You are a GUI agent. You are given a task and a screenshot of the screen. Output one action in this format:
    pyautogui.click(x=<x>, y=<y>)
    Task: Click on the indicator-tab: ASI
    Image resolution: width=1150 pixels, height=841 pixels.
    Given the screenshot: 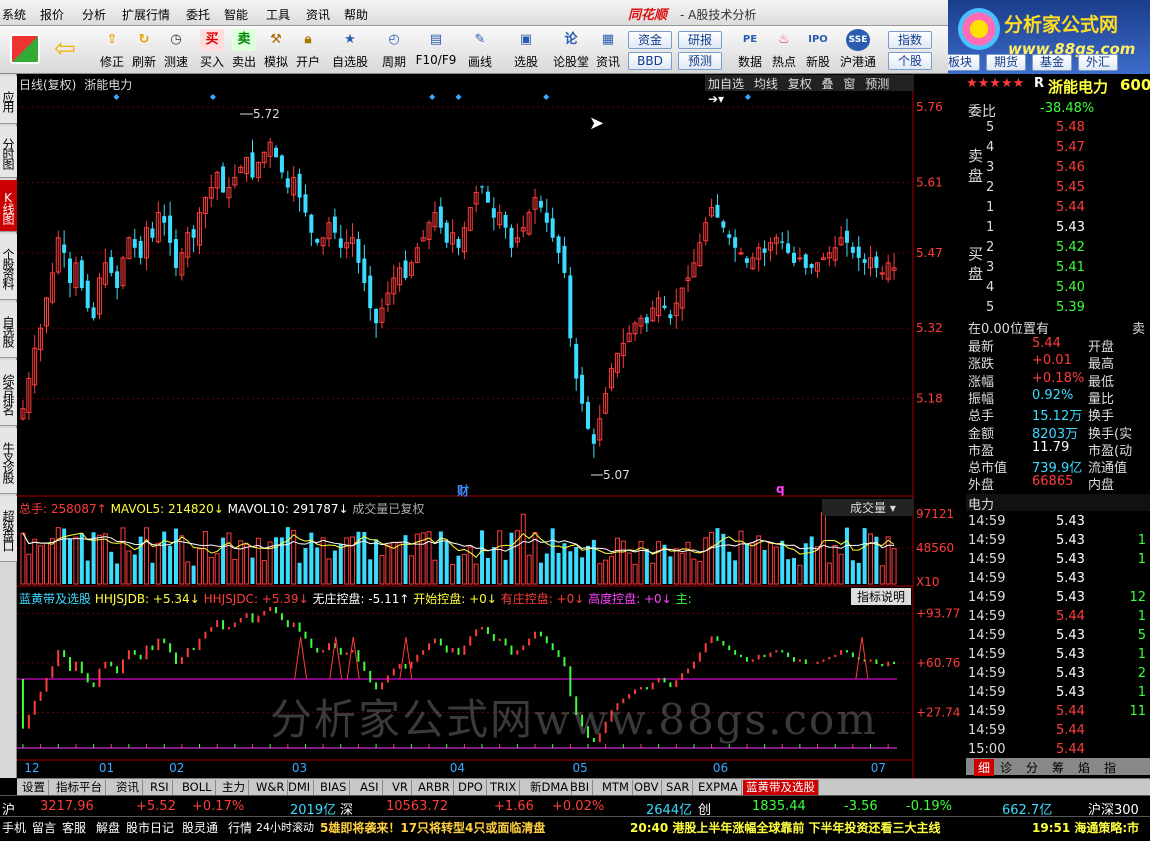 What is the action you would take?
    pyautogui.click(x=370, y=787)
    